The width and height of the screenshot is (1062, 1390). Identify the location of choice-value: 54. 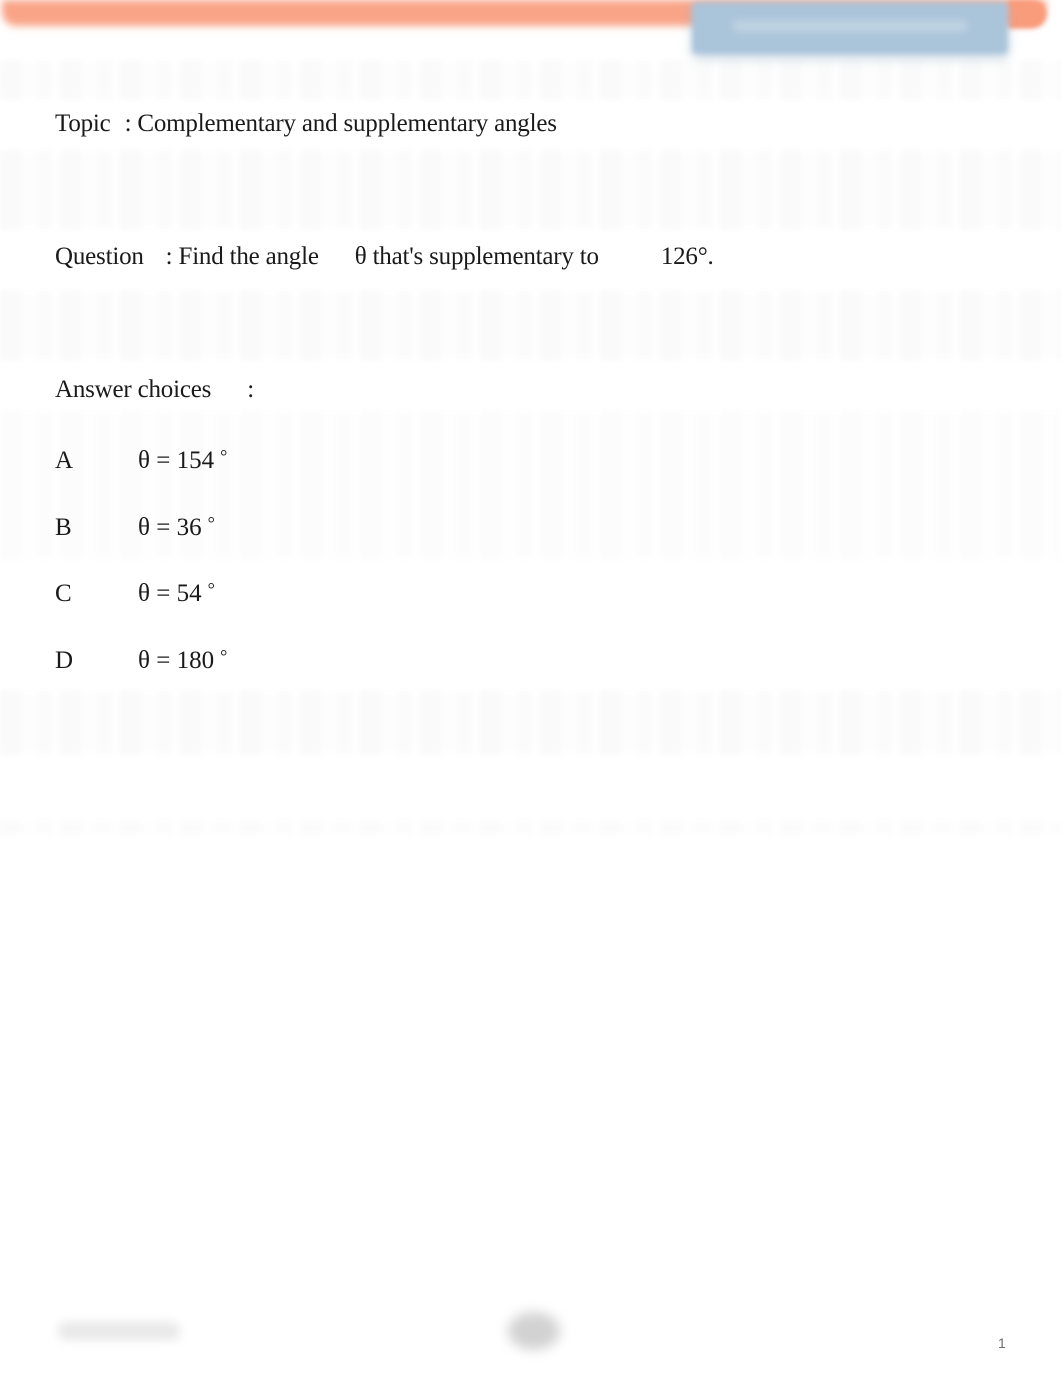
(189, 593).